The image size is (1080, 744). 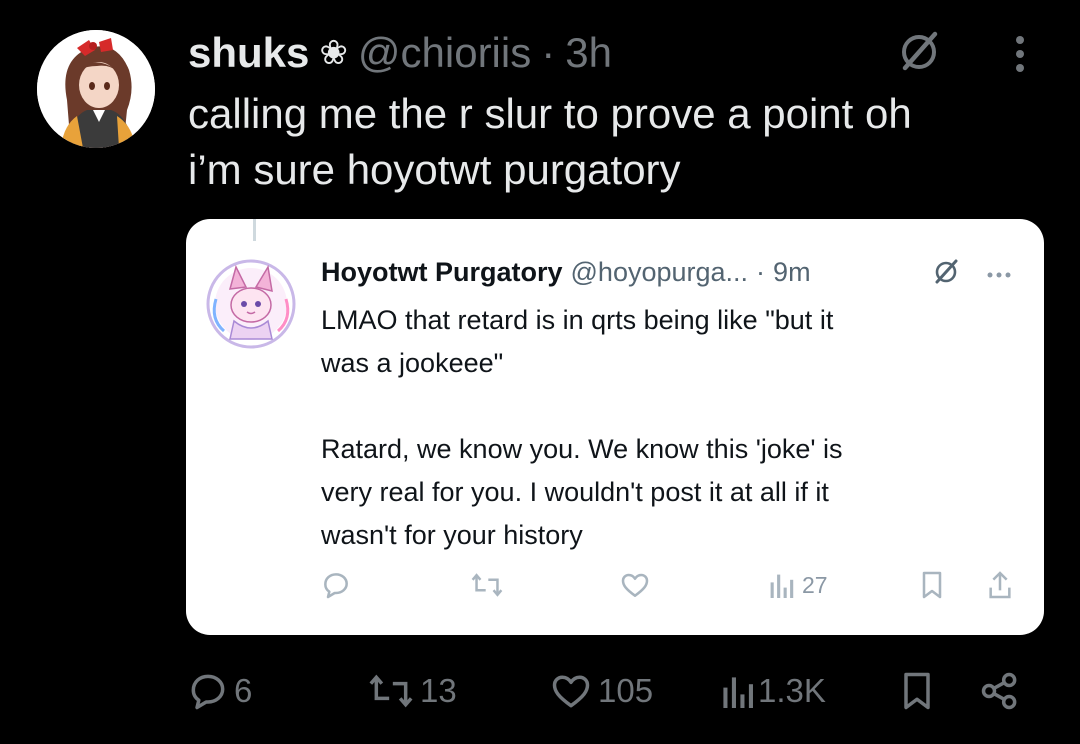 What do you see at coordinates (434, 169) in the screenshot?
I see `tweet-text-line: i’m sure hoyotwt purgatory` at bounding box center [434, 169].